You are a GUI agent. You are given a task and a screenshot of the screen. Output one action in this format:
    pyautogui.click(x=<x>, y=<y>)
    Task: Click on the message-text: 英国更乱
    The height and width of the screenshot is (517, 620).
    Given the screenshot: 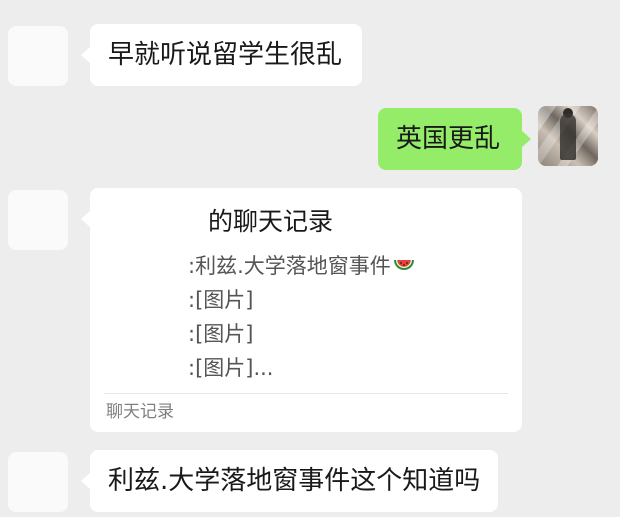 What is the action you would take?
    pyautogui.click(x=448, y=139)
    